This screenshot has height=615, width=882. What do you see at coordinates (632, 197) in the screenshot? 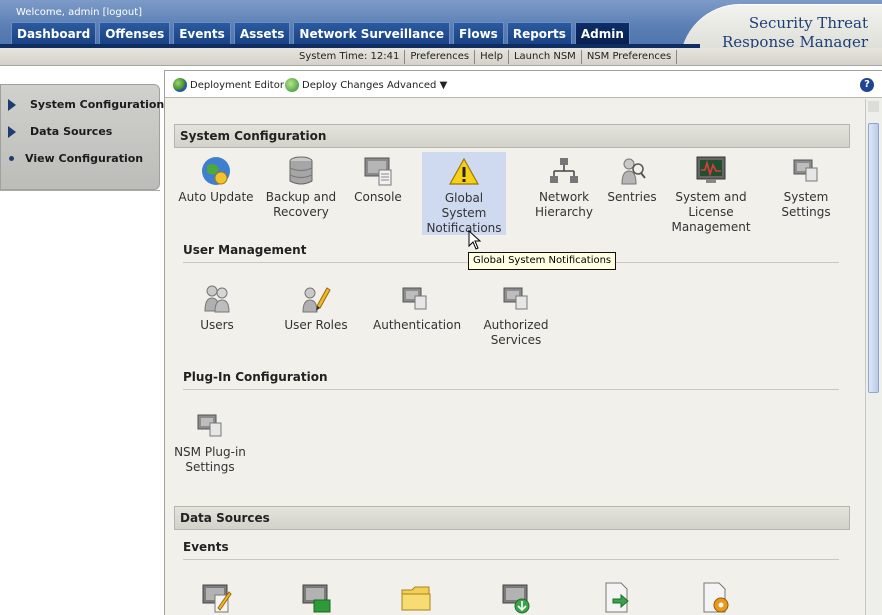
I see `tile-label: Sentries` at bounding box center [632, 197].